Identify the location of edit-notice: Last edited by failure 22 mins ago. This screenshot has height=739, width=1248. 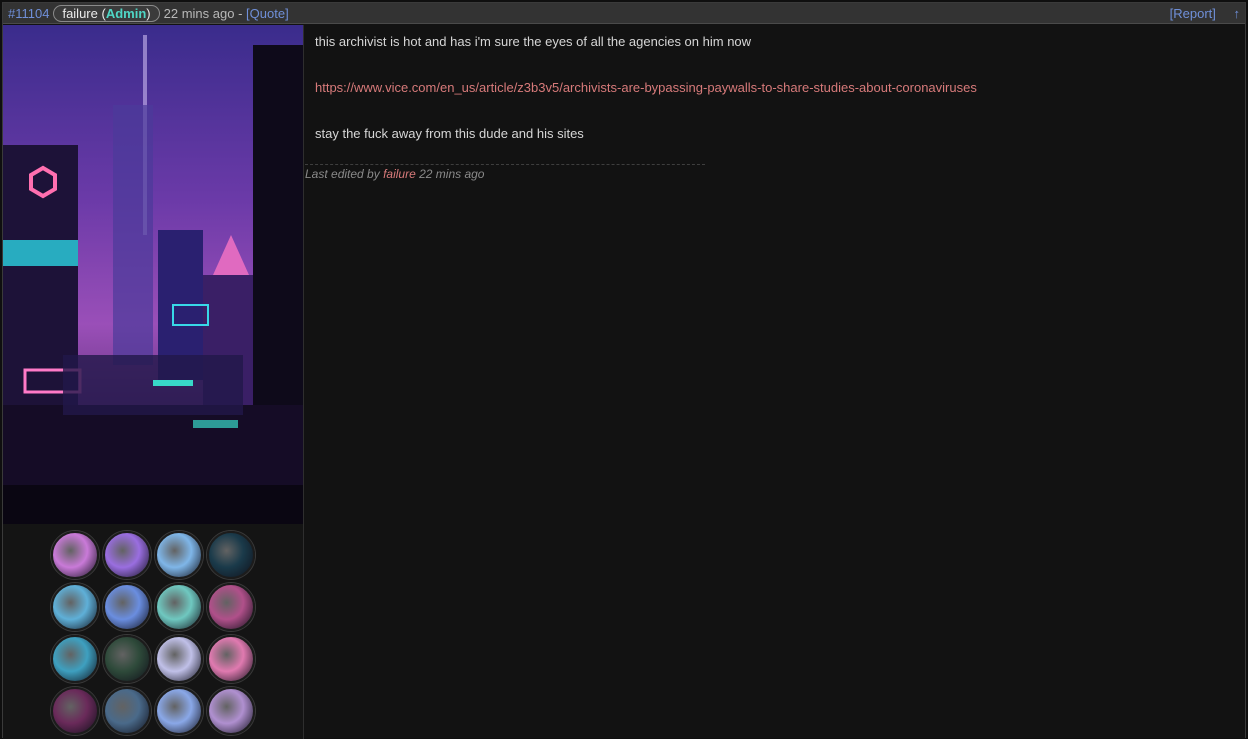
(394, 174).